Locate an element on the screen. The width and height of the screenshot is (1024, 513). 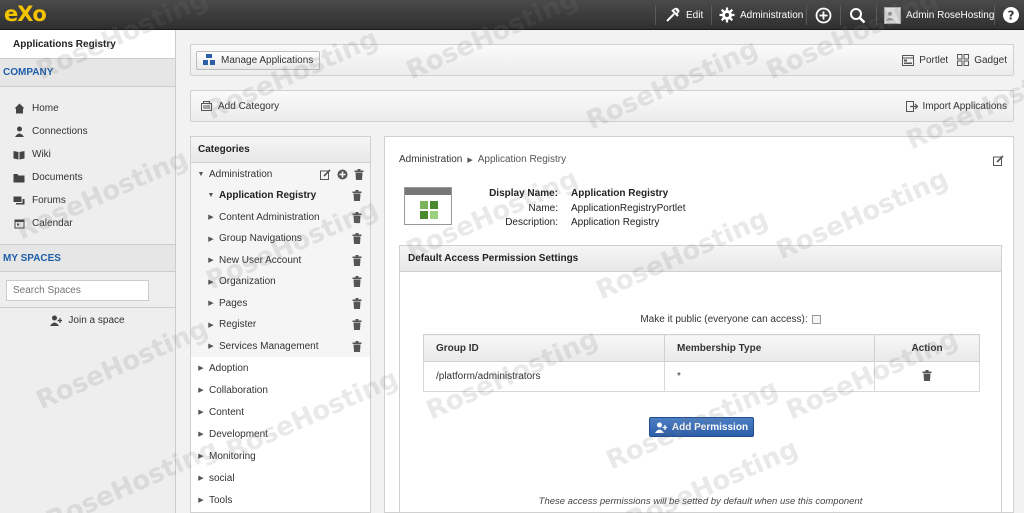
add-permission-label: Add Permission is located at coordinates (710, 427).